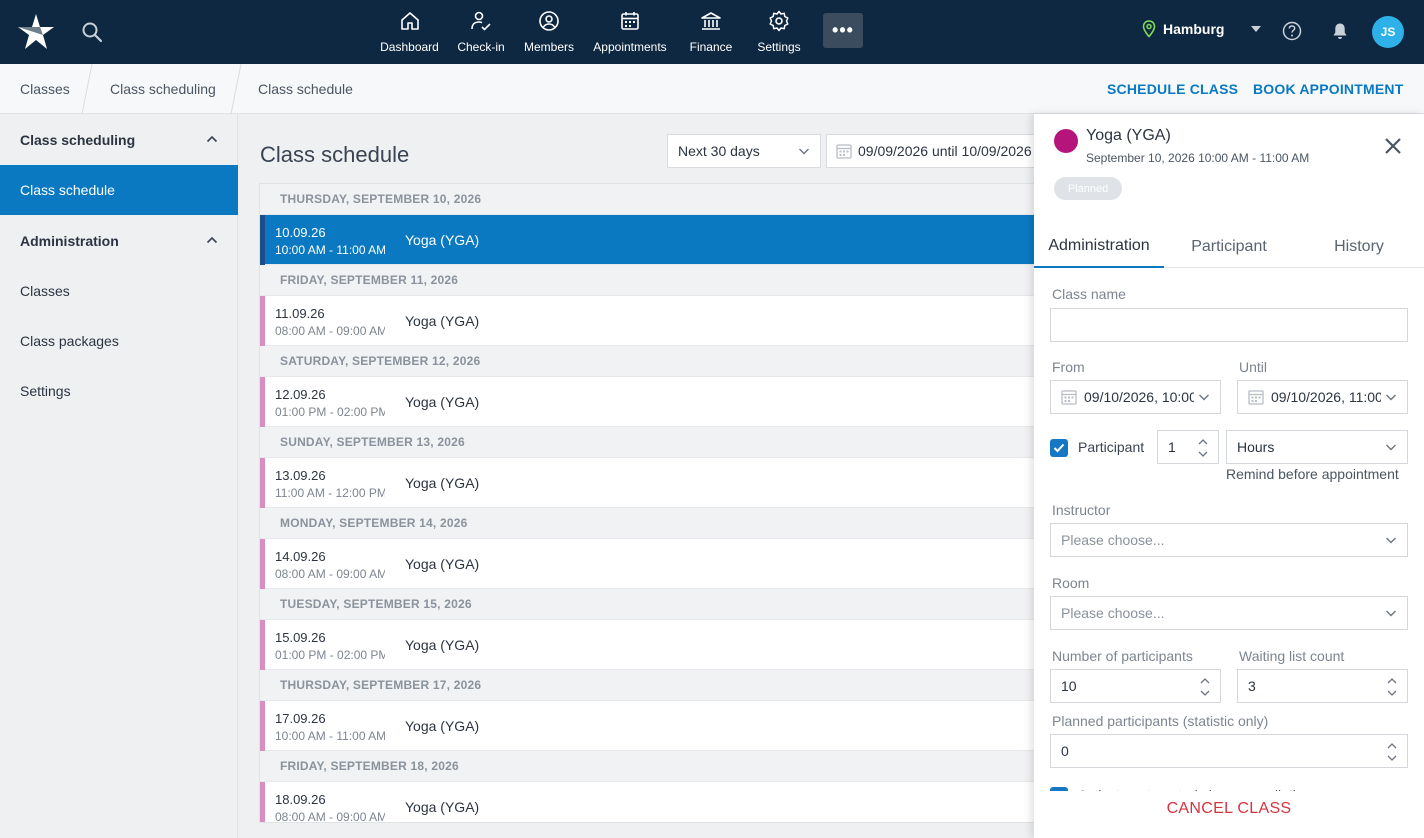 The height and width of the screenshot is (838, 1424). Describe the element at coordinates (87, 89) in the screenshot. I see `breadcrumb-separator-icon` at that location.